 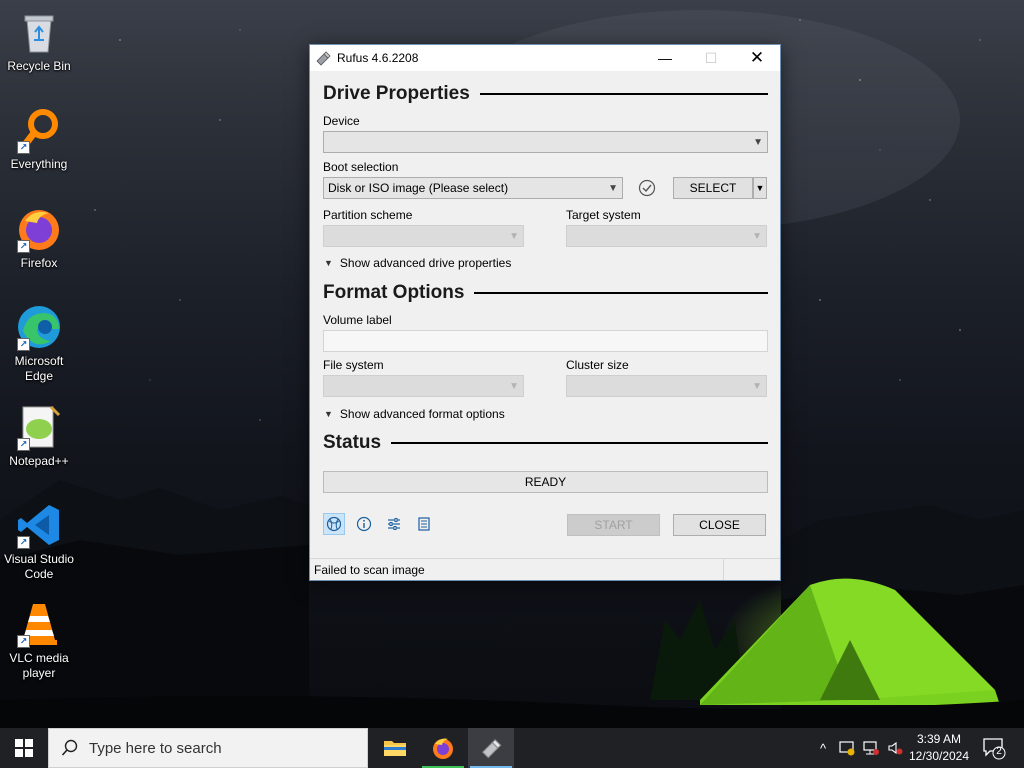 I want to click on status-progress-bar: READY, so click(x=545, y=482).